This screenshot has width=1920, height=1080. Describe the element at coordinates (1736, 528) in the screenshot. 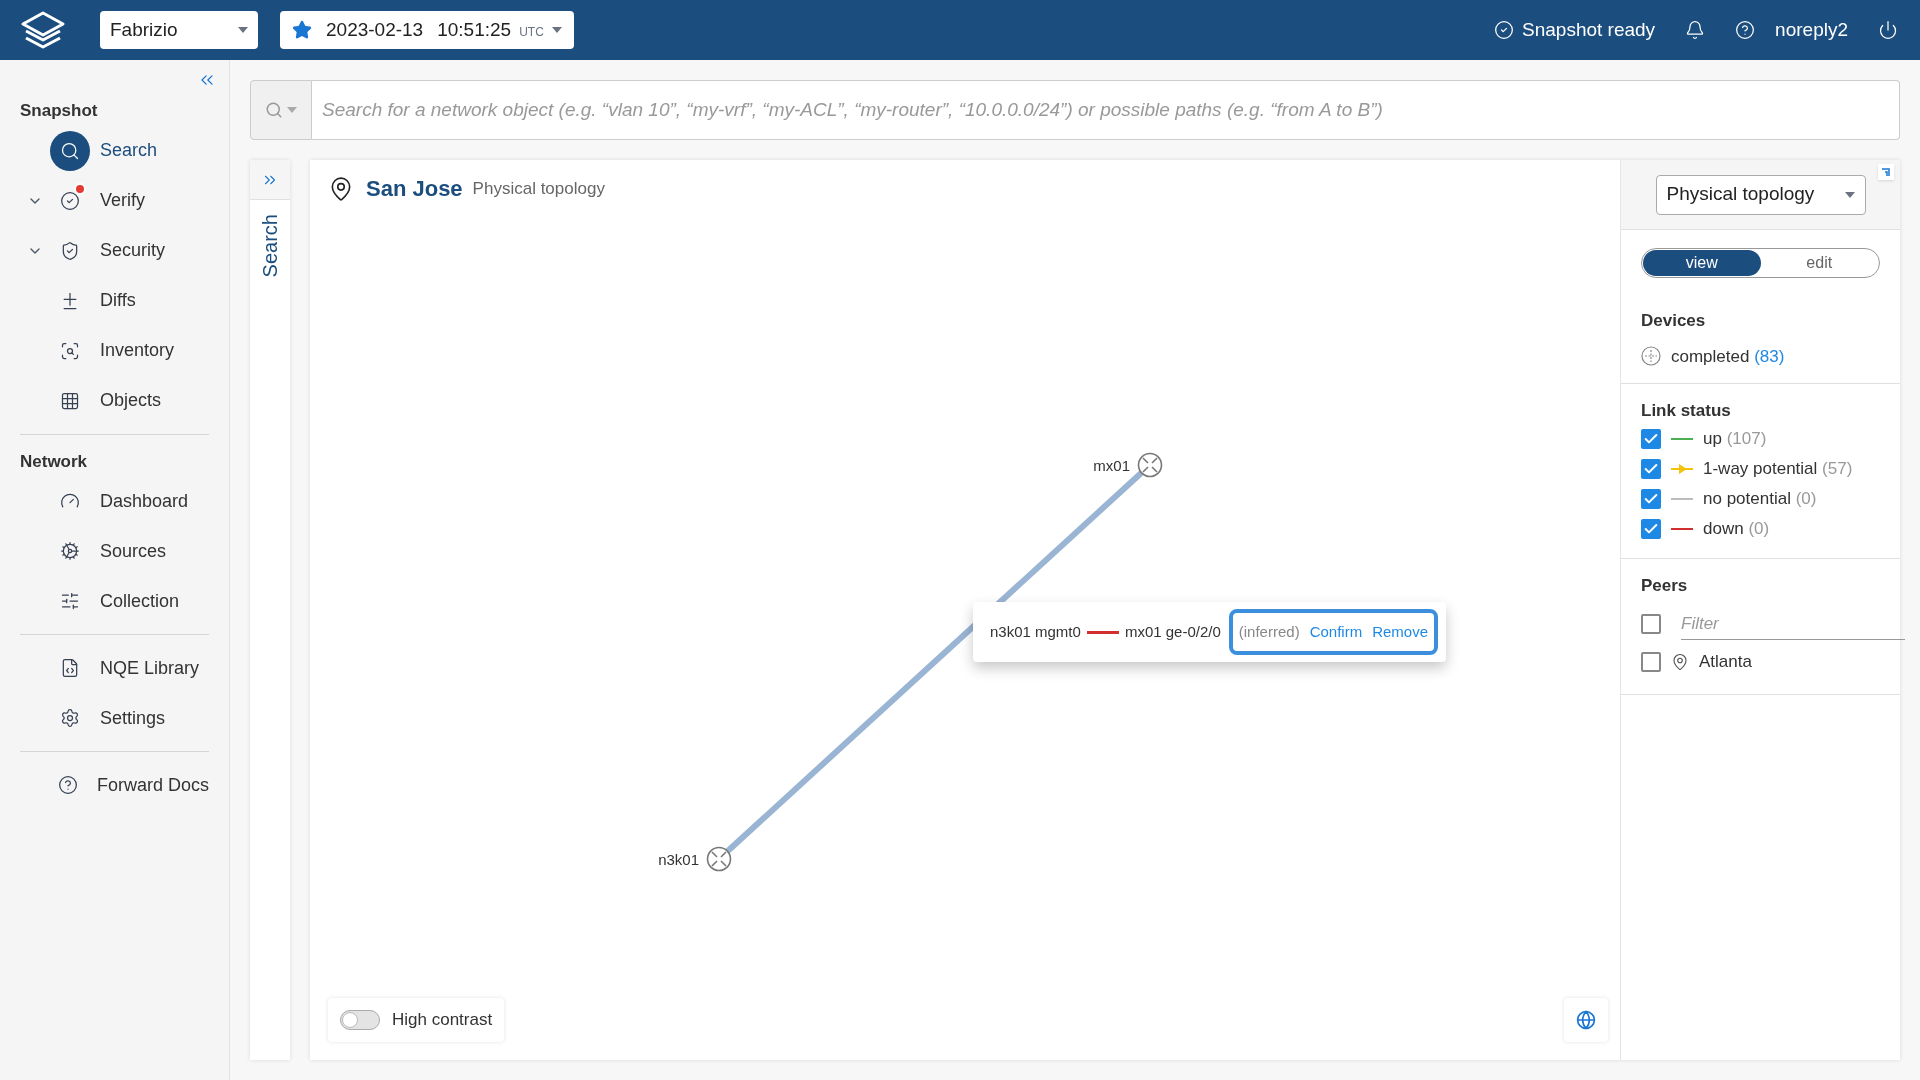

I see `link-status-label: down (0)` at that location.